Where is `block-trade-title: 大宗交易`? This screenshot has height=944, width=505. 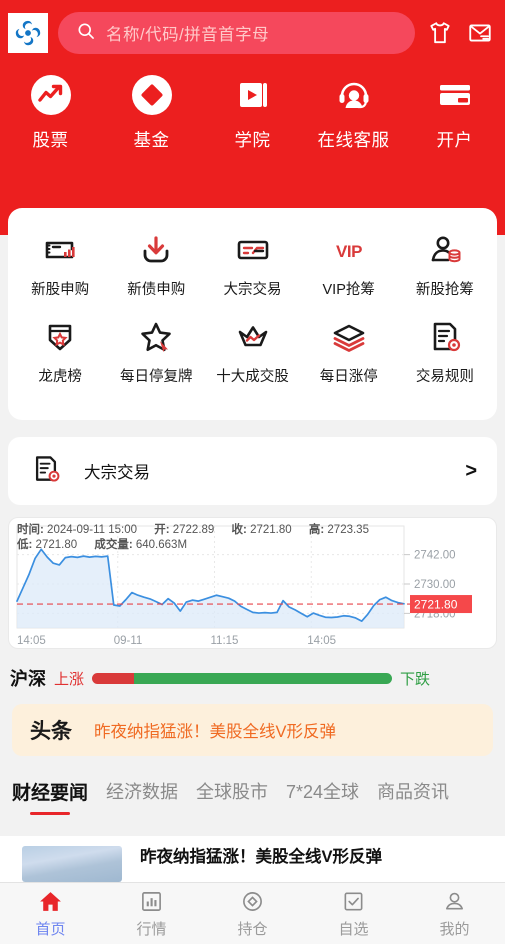 block-trade-title: 大宗交易 is located at coordinates (117, 473).